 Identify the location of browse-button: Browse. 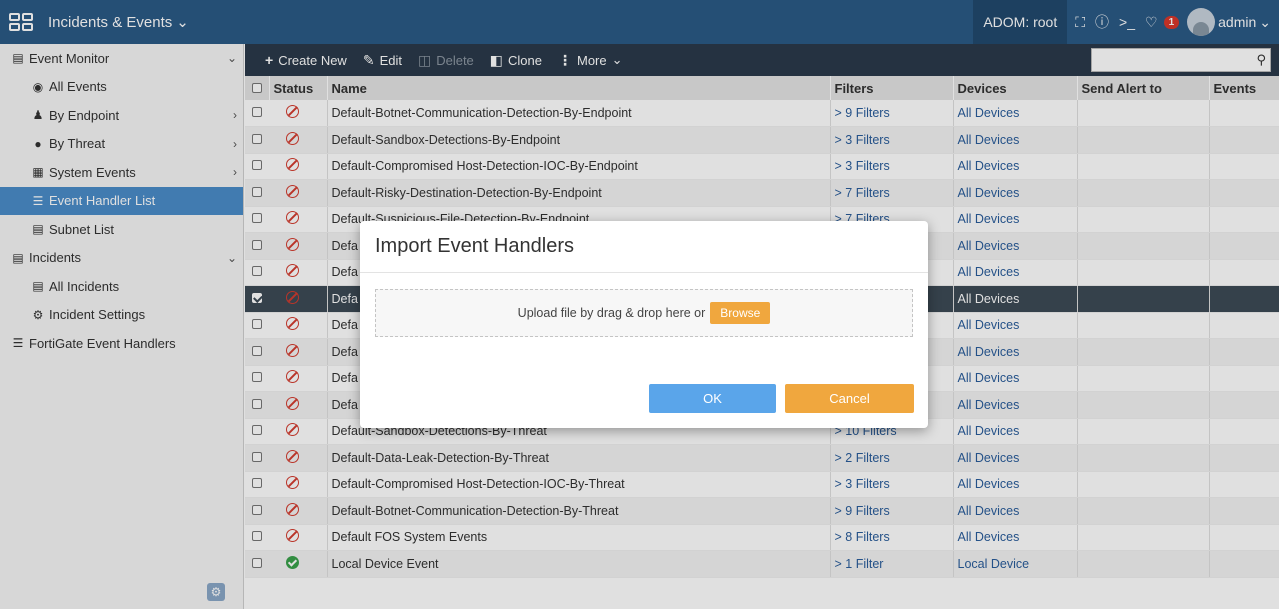
(740, 313).